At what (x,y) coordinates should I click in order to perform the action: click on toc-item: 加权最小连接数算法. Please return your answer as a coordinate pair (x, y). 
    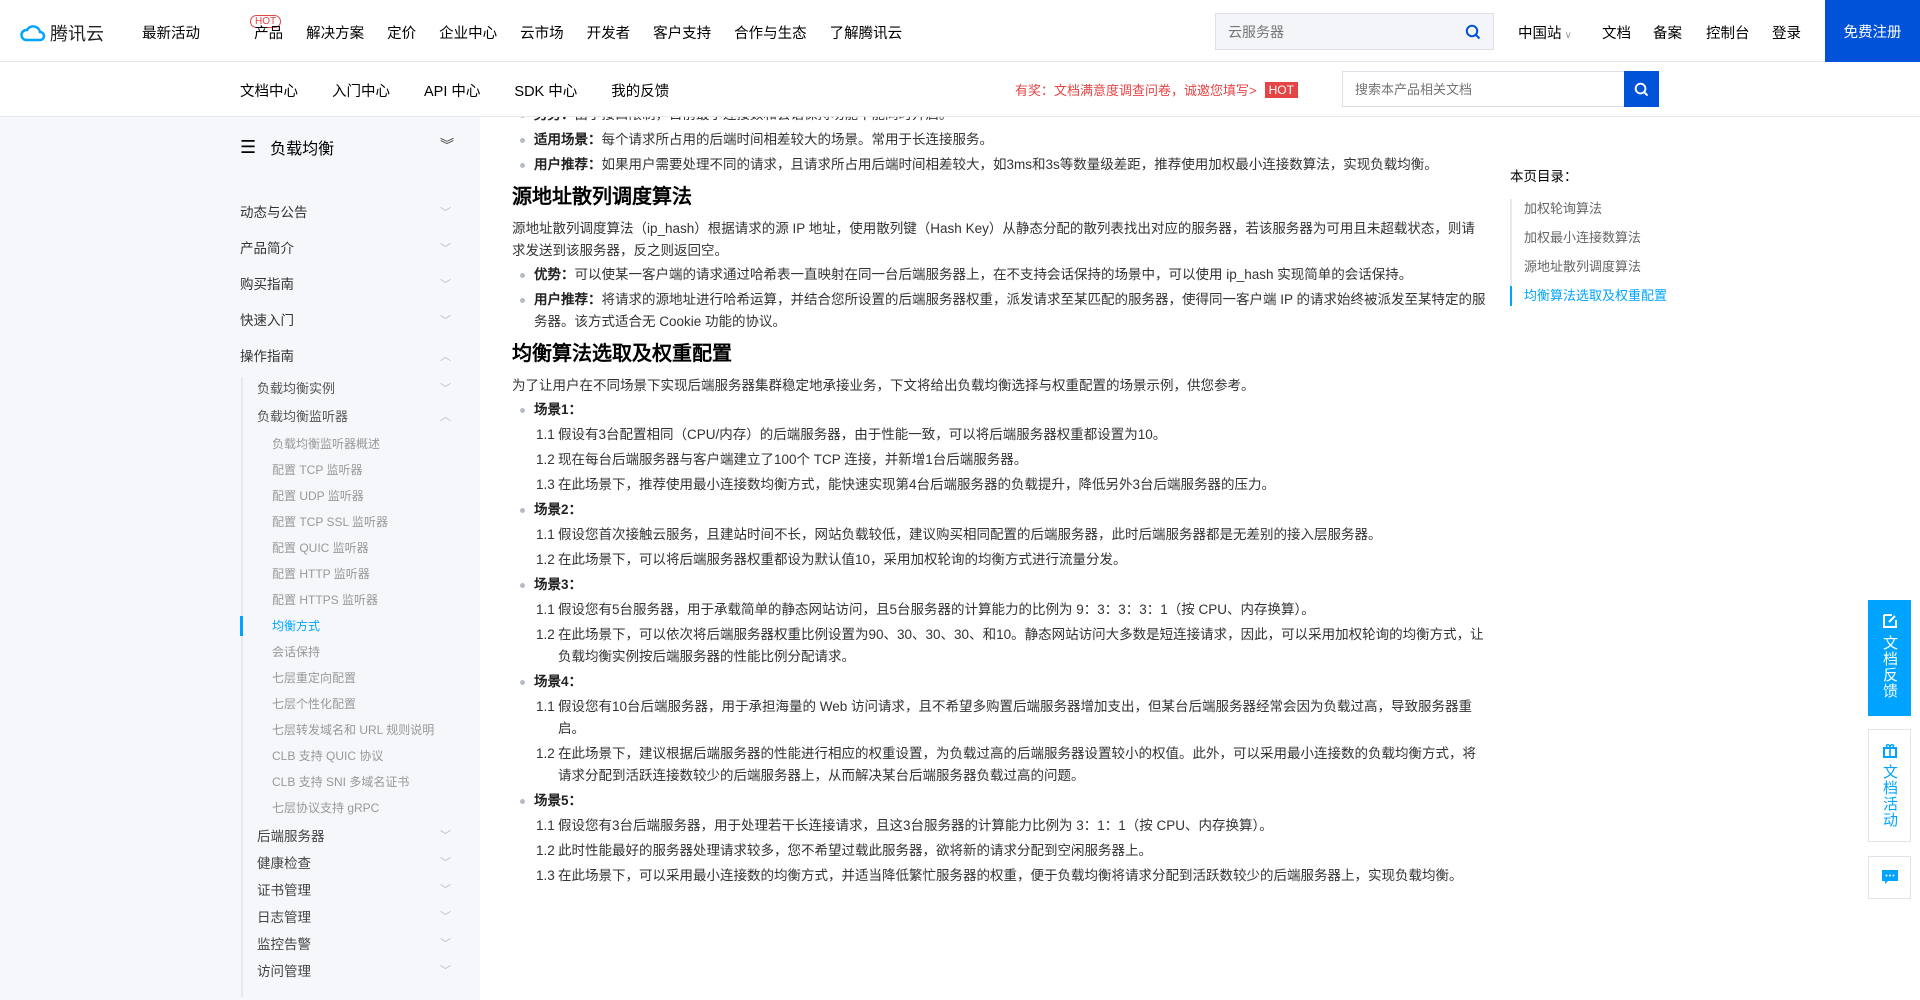
    Looking at the image, I should click on (1667, 238).